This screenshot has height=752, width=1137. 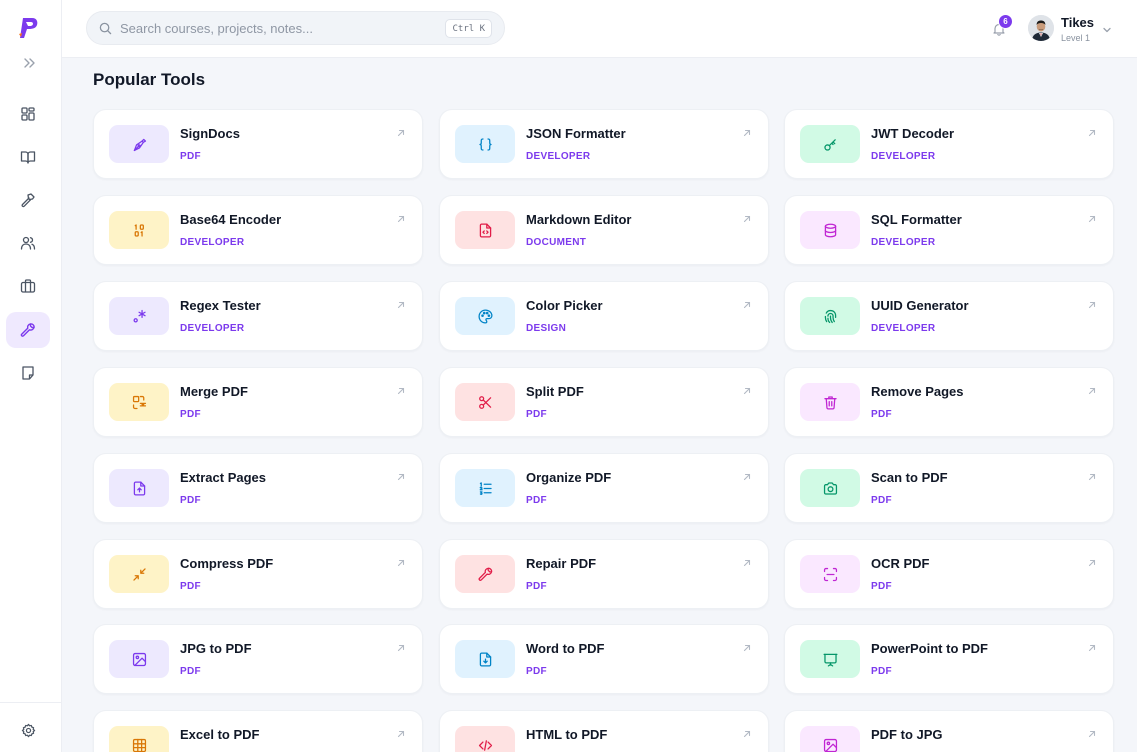 What do you see at coordinates (270, 28) in the screenshot?
I see `search-input` at bounding box center [270, 28].